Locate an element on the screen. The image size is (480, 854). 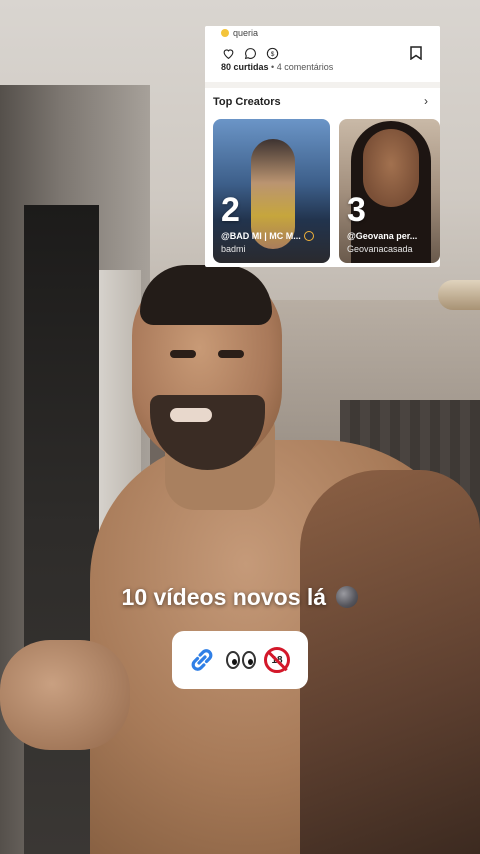
creator-card: 2 @BAD MI | MC M... badmi is located at coordinates (271, 191).